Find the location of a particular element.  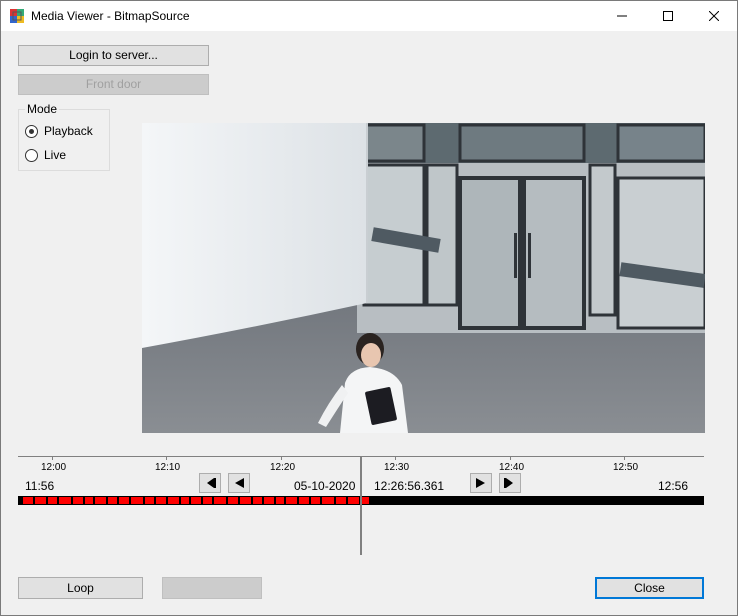

blank-button is located at coordinates (212, 588).